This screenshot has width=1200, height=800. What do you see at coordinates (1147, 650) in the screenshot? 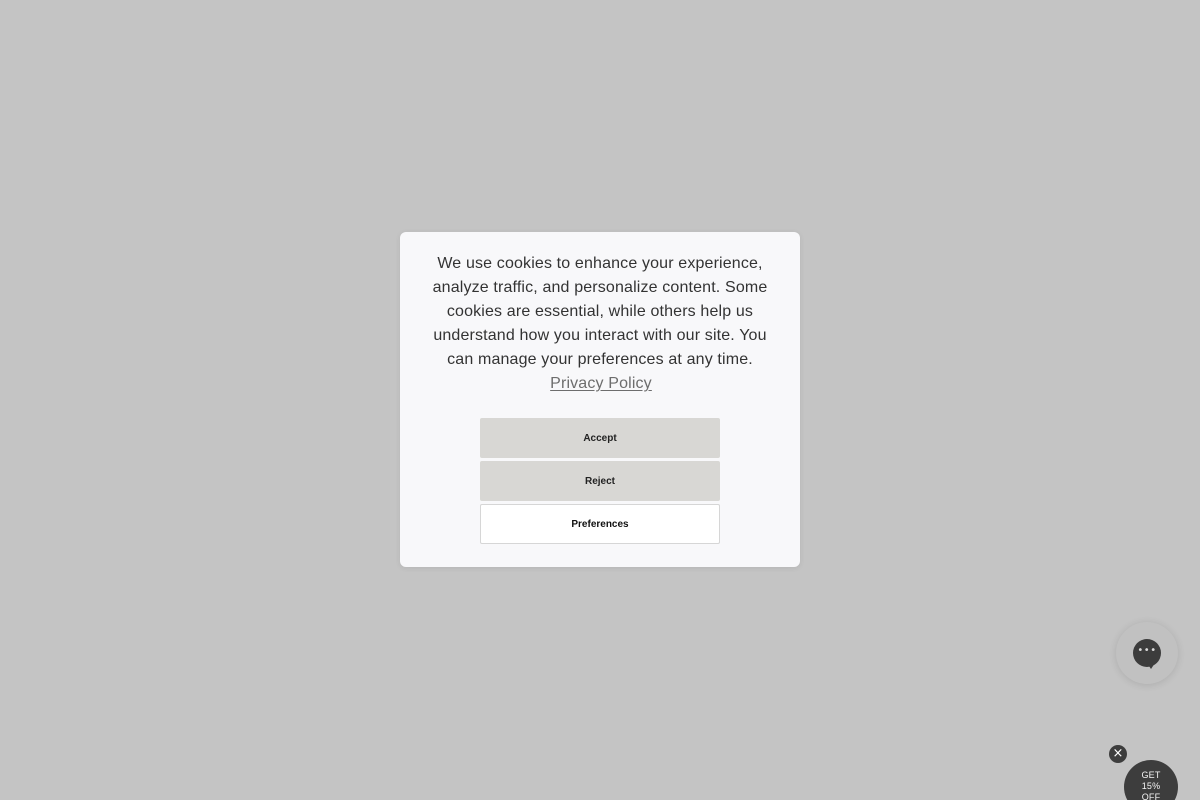
I see `chat-dots-icon: •••` at bounding box center [1147, 650].